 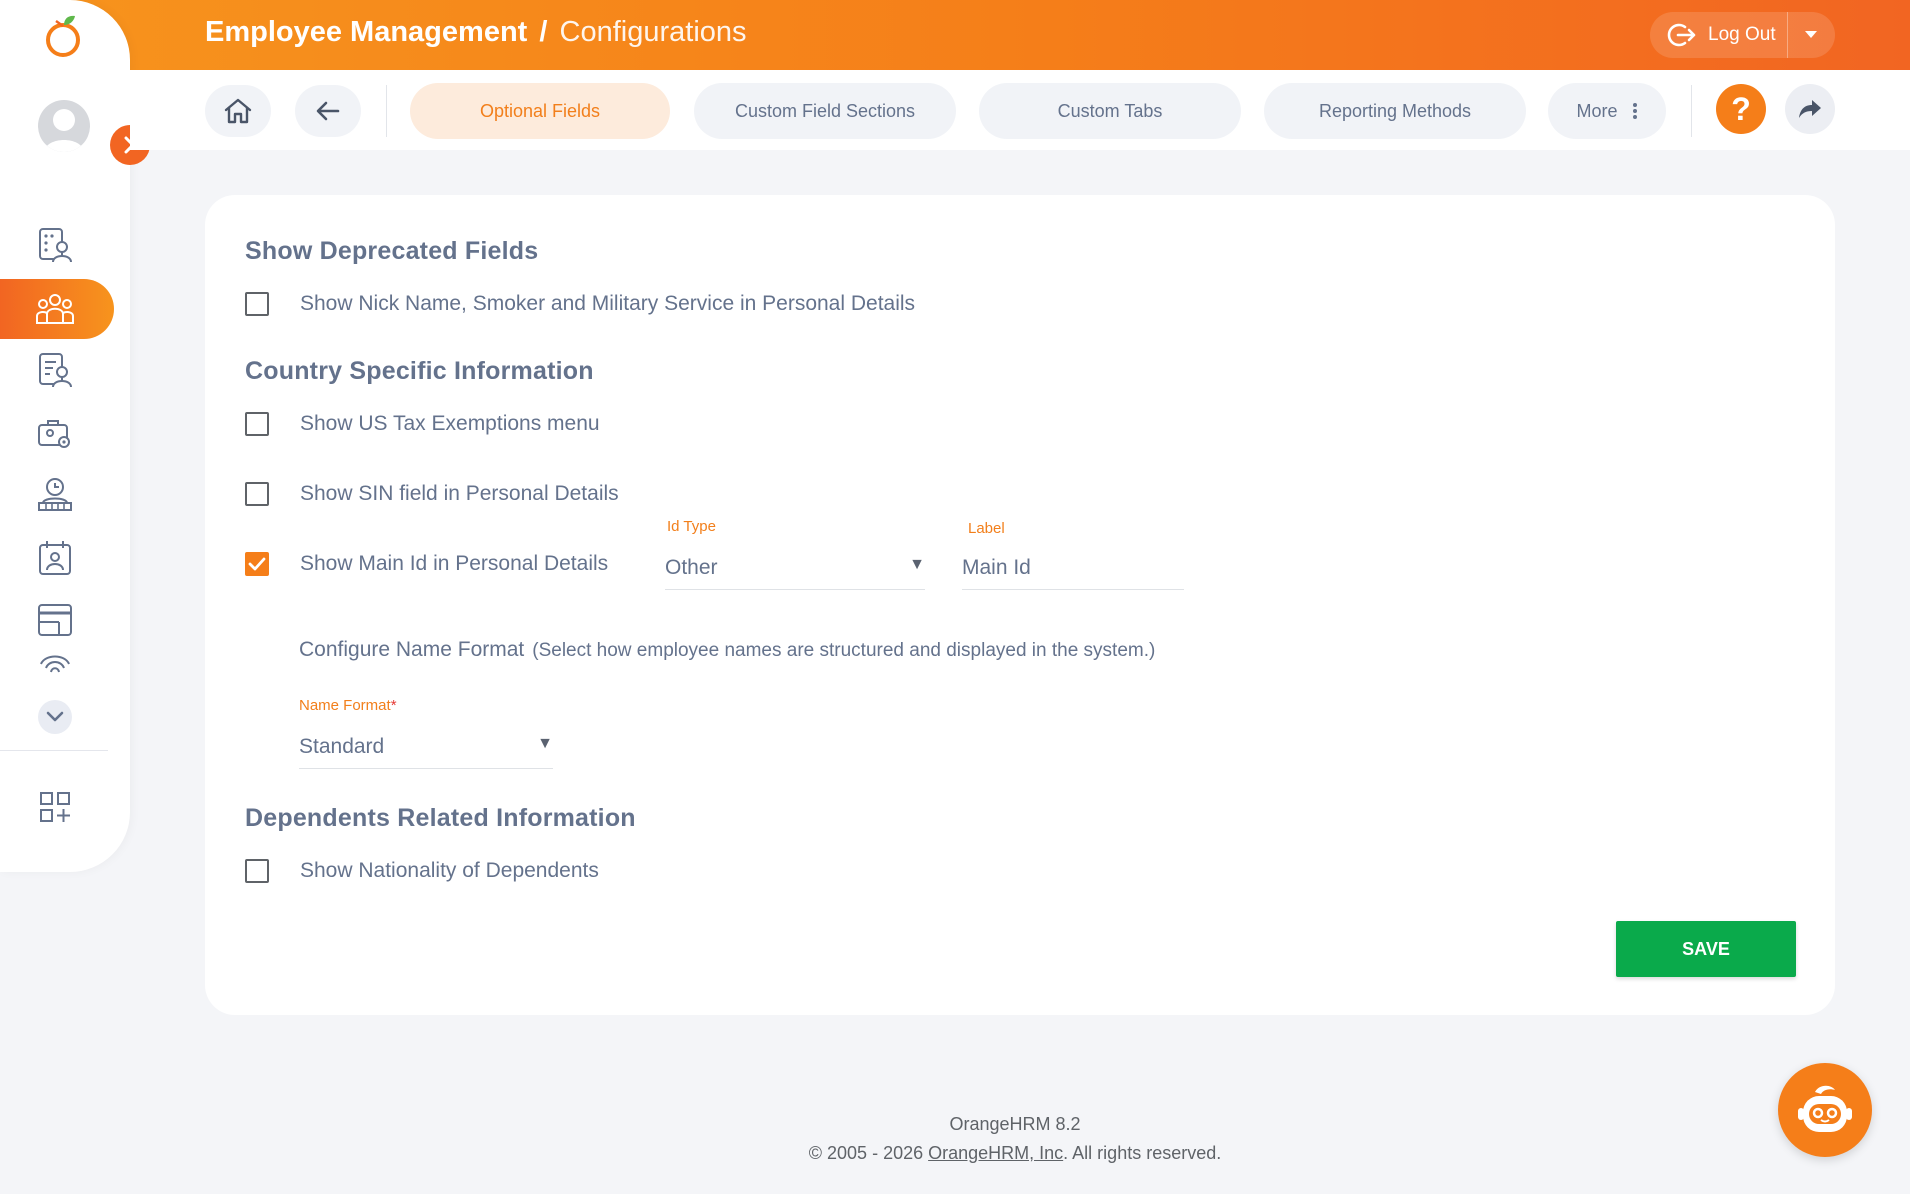 I want to click on name-format-value: Standard, so click(x=342, y=746).